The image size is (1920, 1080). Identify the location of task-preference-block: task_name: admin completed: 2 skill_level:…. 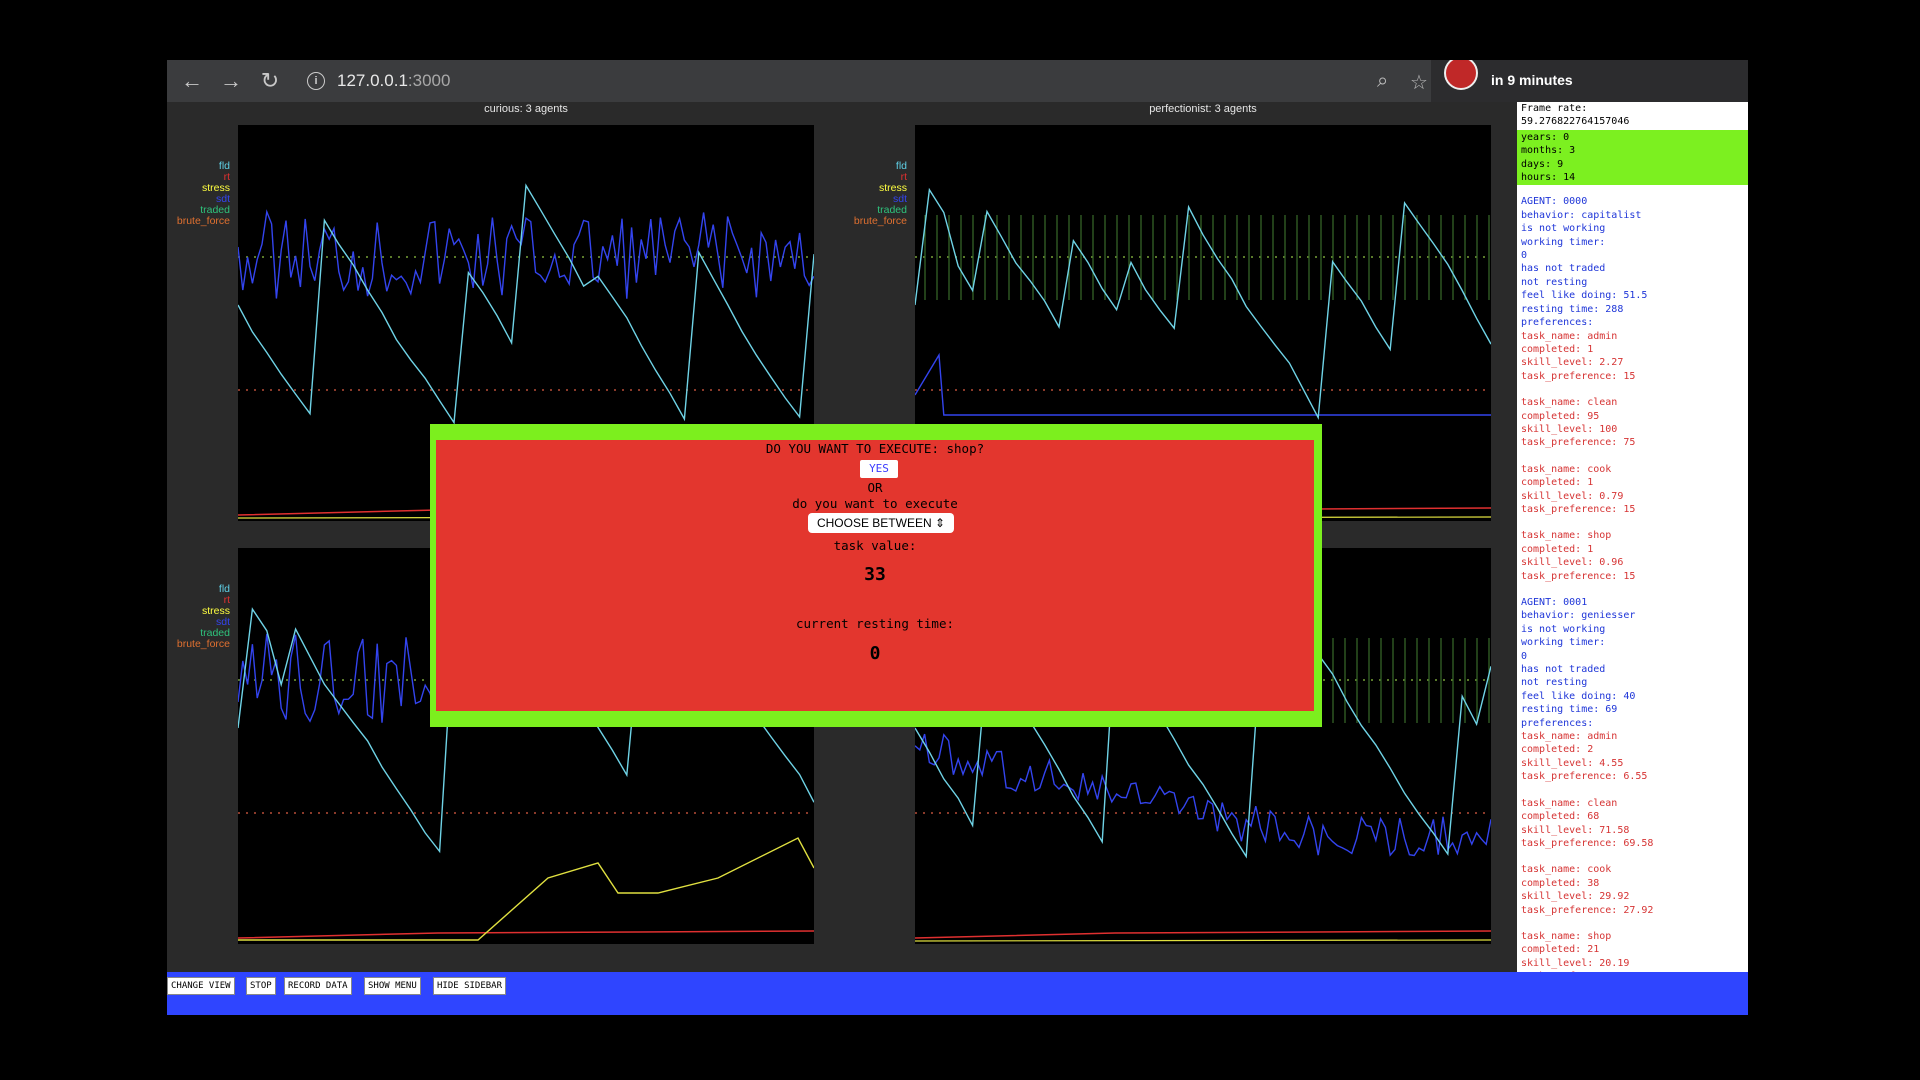
(1632, 757).